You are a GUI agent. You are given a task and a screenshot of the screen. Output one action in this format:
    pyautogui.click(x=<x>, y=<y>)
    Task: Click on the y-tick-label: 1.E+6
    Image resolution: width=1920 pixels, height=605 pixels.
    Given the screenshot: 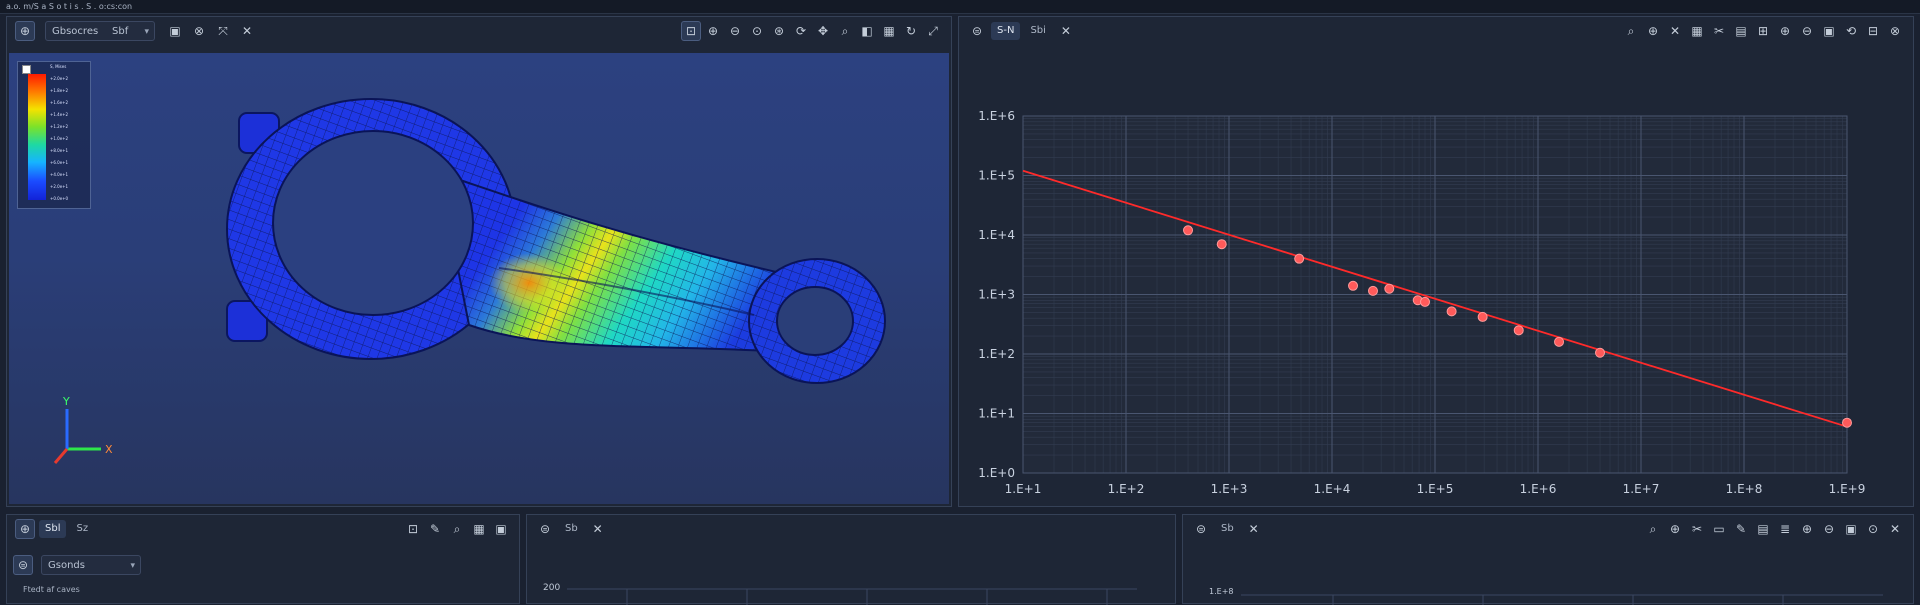 What is the action you would take?
    pyautogui.click(x=996, y=116)
    